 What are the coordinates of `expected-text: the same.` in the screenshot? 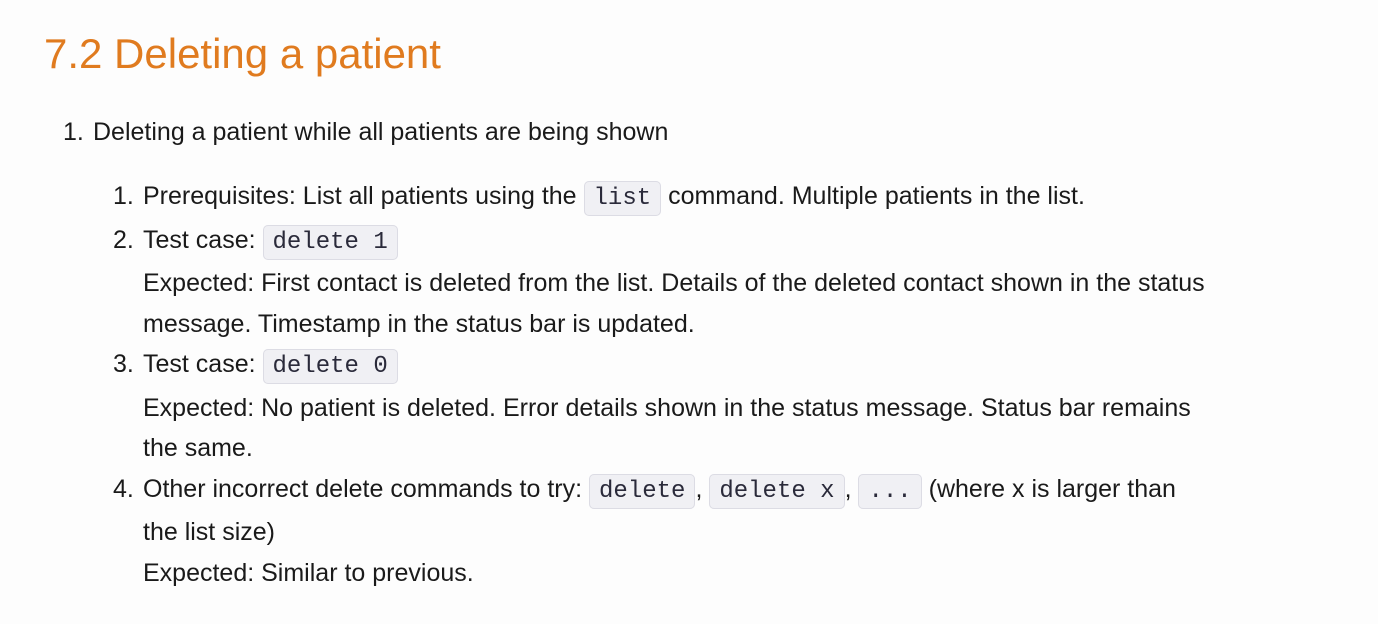 It's located at (198, 448).